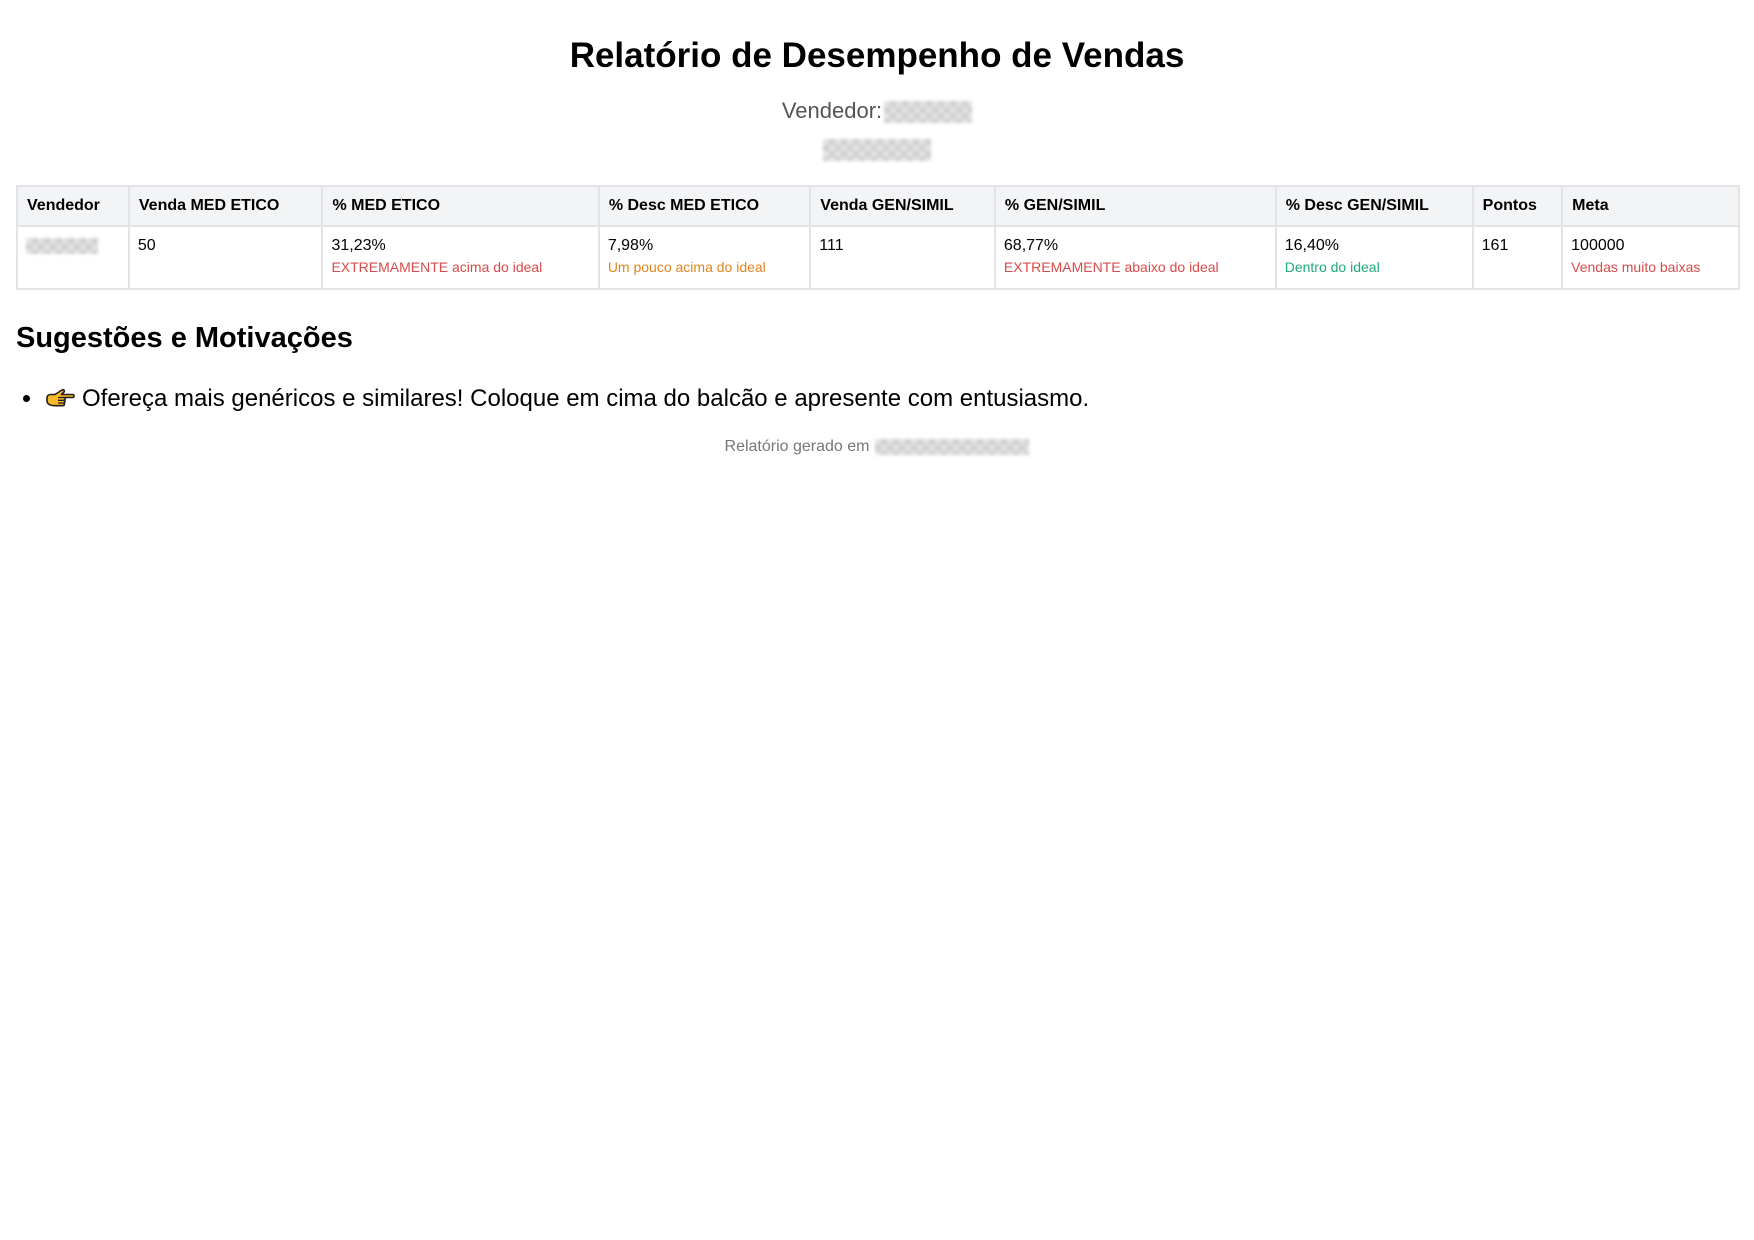 Image resolution: width=1754 pixels, height=1240 pixels. What do you see at coordinates (146, 245) in the screenshot?
I see `venda-med-etico-value: 50` at bounding box center [146, 245].